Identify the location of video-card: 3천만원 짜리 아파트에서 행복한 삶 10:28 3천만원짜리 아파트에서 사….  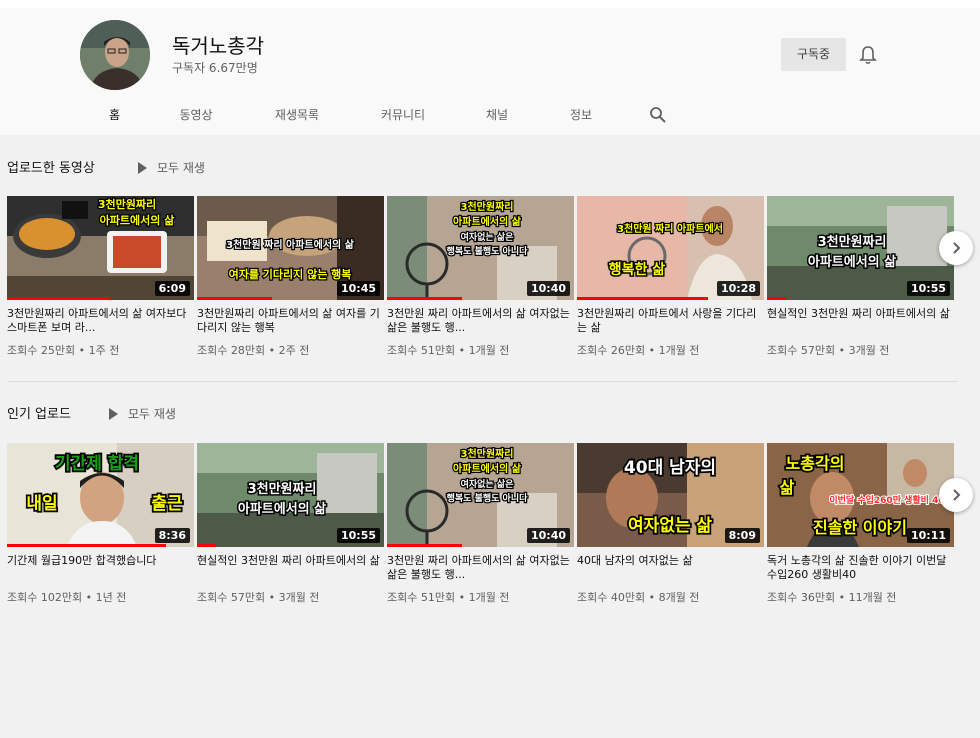
(670, 277).